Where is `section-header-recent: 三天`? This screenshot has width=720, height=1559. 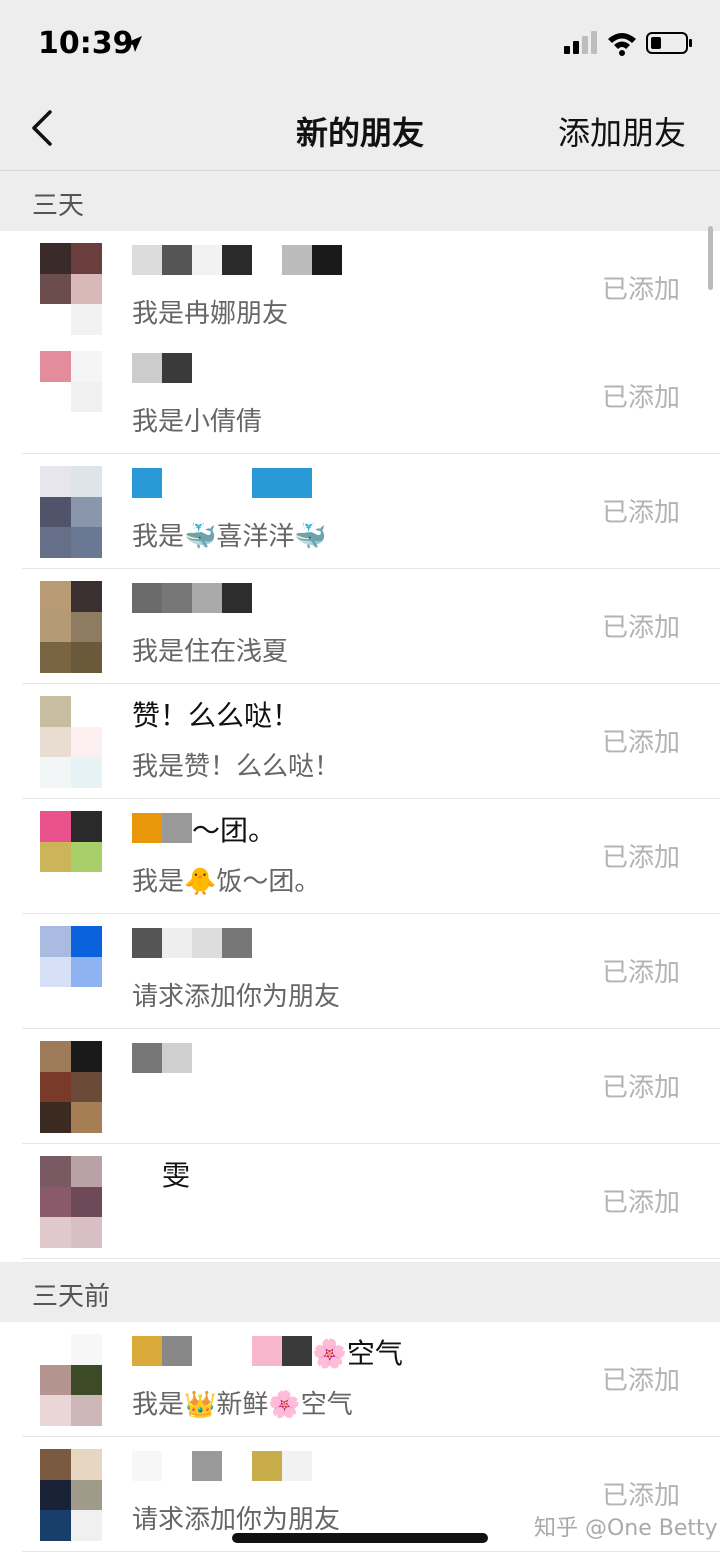 section-header-recent: 三天 is located at coordinates (360, 201).